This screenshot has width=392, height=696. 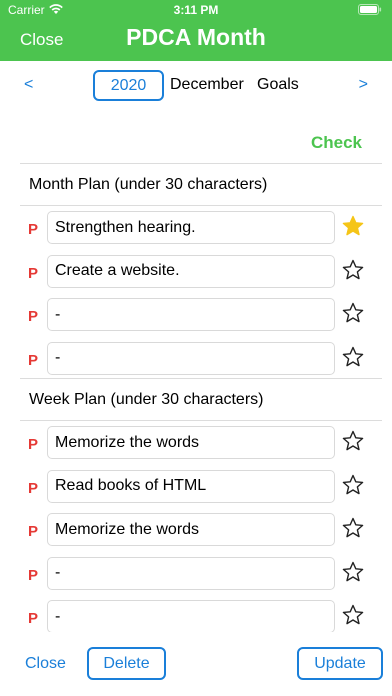 I want to click on header-bar: Carrier 3:11 PM Close PDCA Month, so click(x=196, y=30).